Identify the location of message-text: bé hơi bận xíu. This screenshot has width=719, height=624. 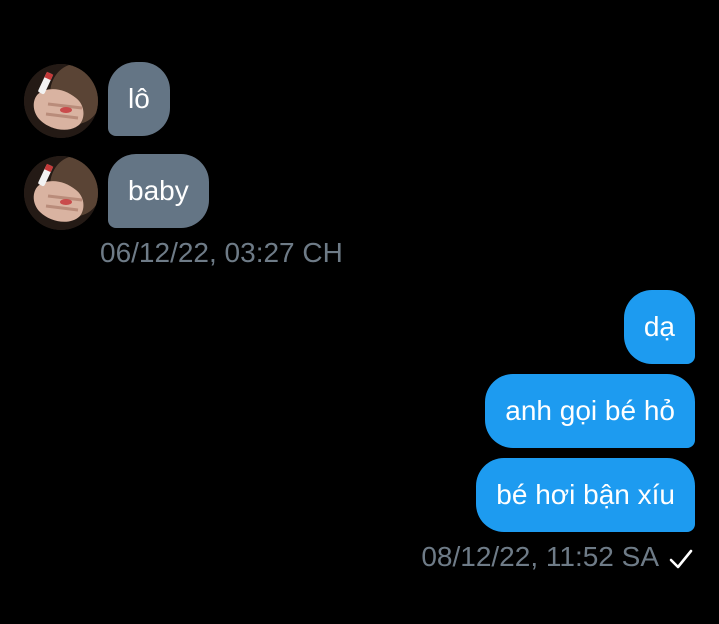
(585, 494).